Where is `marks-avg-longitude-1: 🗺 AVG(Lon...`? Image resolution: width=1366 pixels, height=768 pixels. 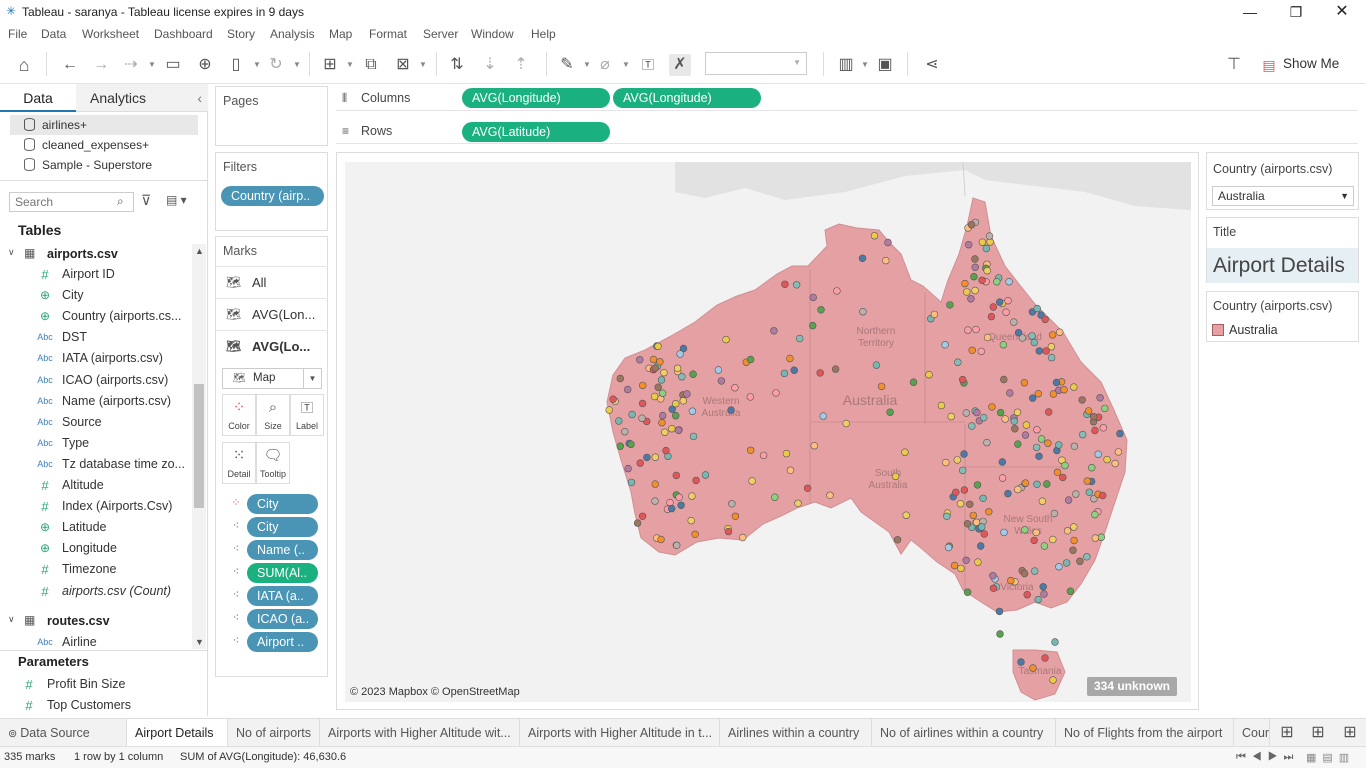
marks-avg-longitude-1: 🗺 AVG(Lon... is located at coordinates (272, 313).